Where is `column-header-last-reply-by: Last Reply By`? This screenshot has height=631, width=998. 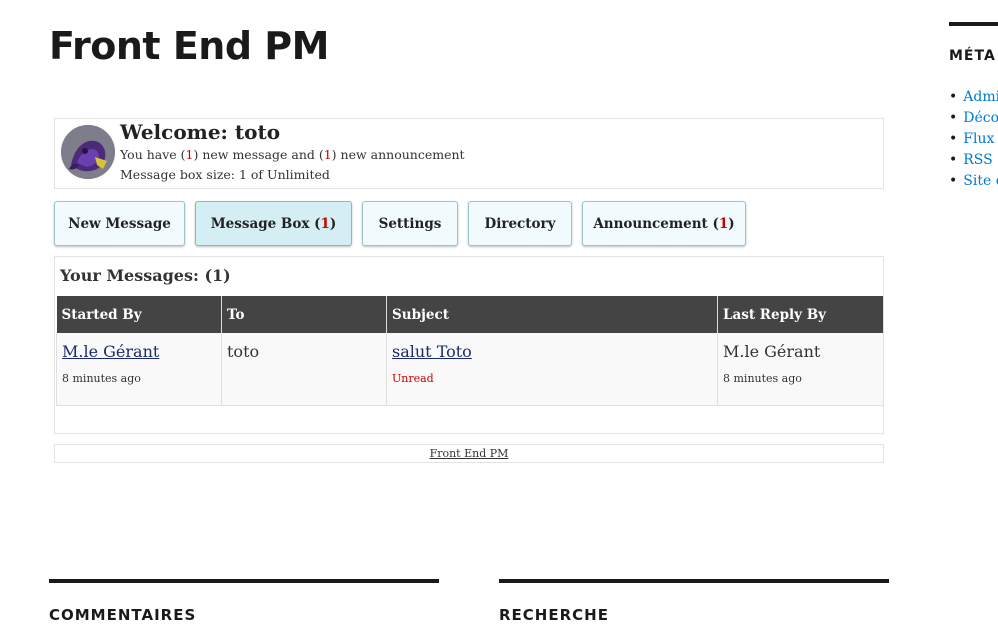 column-header-last-reply-by: Last Reply By is located at coordinates (800, 314).